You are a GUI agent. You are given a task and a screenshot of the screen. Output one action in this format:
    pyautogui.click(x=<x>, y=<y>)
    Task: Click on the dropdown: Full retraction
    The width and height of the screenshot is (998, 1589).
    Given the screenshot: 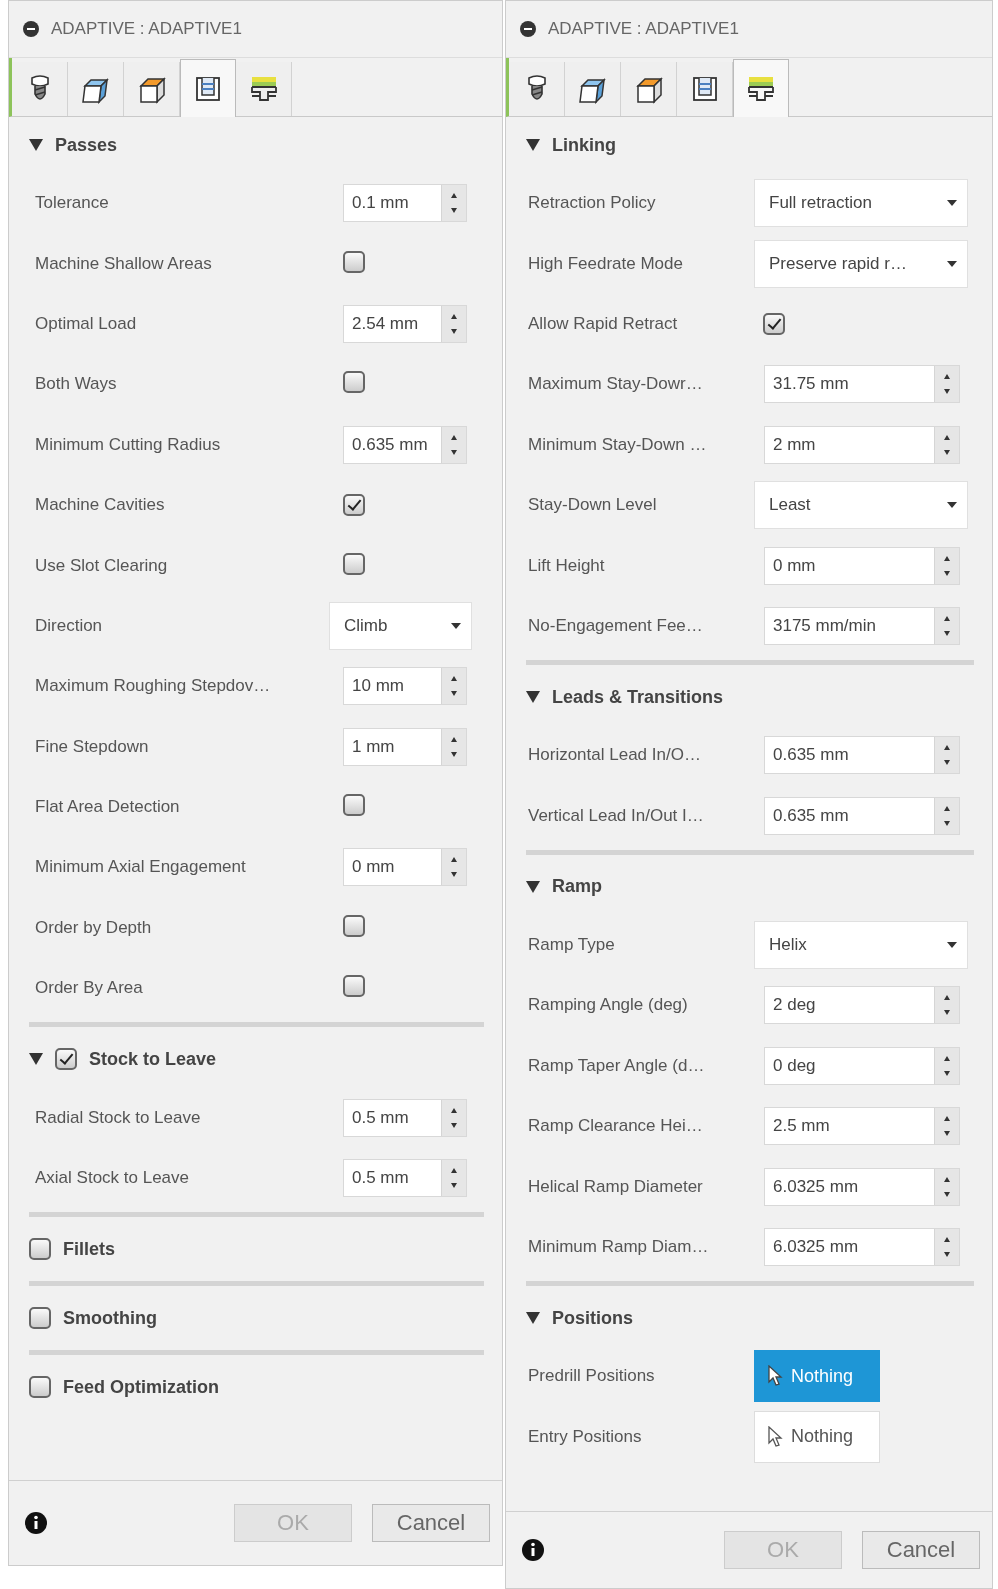 What is the action you would take?
    pyautogui.click(x=861, y=203)
    